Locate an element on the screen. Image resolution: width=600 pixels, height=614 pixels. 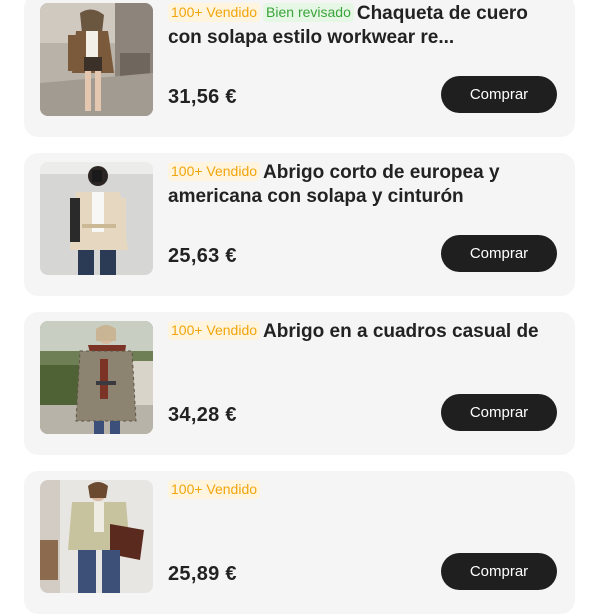
product-price: 34,28 € is located at coordinates (202, 415).